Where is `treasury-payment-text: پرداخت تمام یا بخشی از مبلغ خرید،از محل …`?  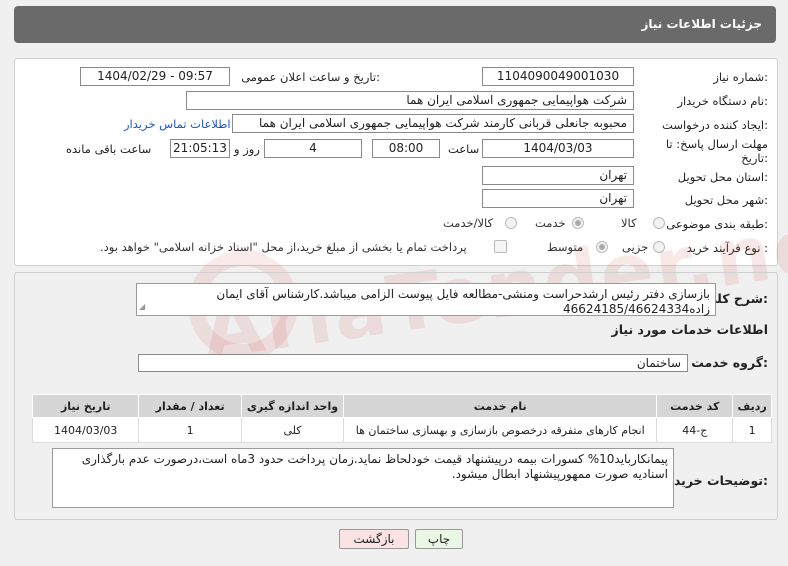 treasury-payment-text: پرداخت تمام یا بخشی از مبلغ خرید،از محل … is located at coordinates (283, 247).